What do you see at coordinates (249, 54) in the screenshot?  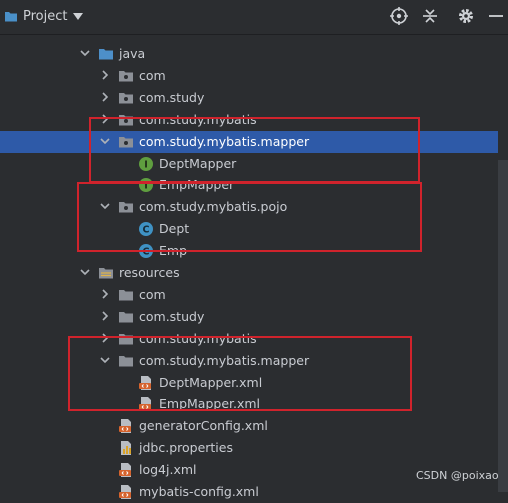 I see `tree-row-java-0: java` at bounding box center [249, 54].